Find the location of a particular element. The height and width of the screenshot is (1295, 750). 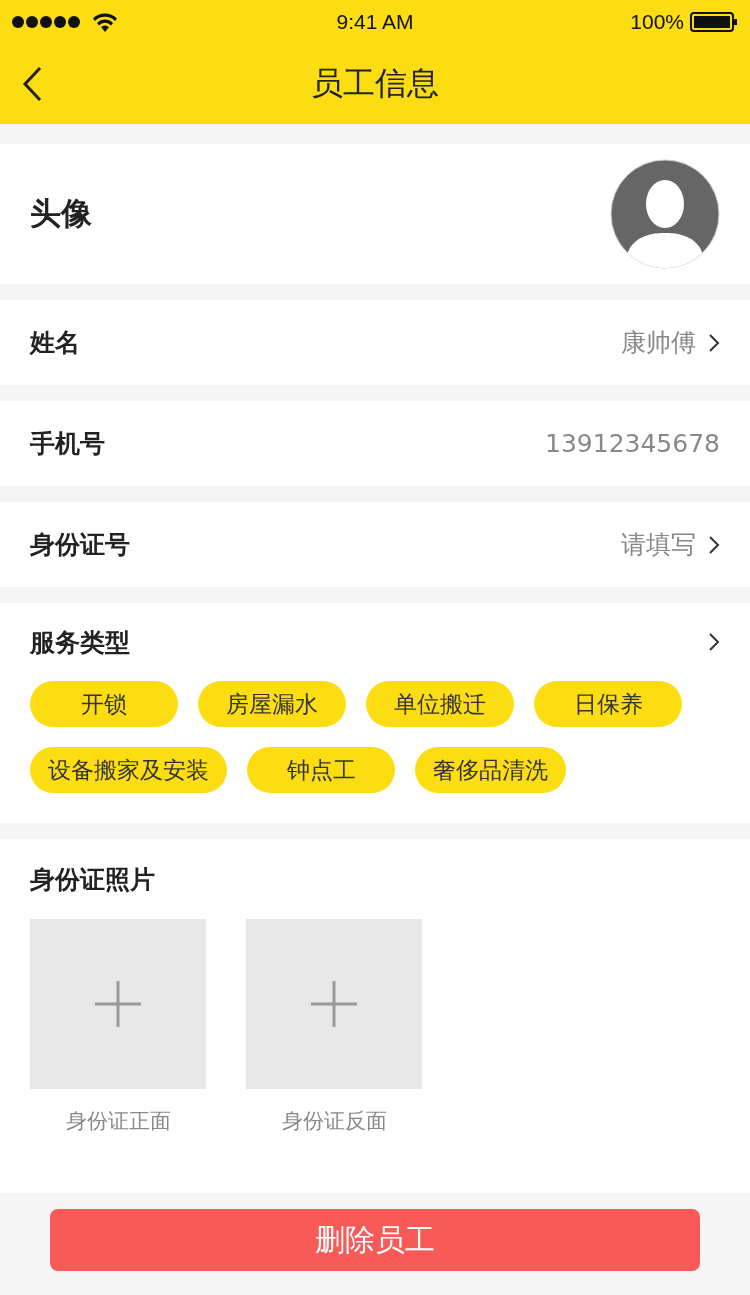

service-label: 服务类型 is located at coordinates (80, 642).